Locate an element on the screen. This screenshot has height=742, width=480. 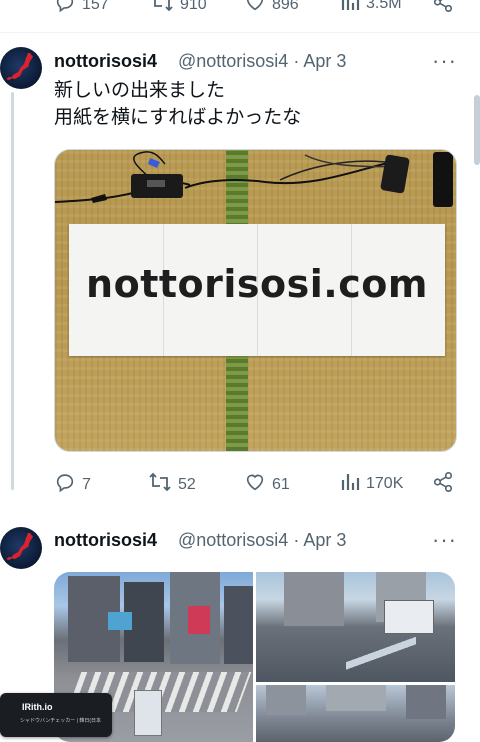
like-count: 61 is located at coordinates (281, 484).